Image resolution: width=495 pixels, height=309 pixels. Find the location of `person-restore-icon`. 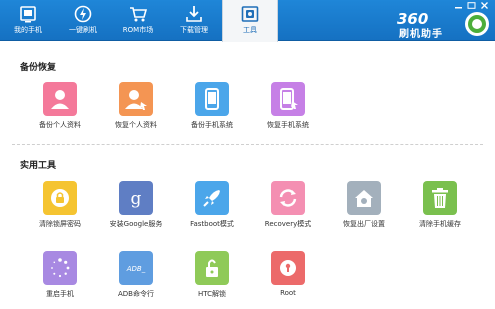

person-restore-icon is located at coordinates (136, 100).